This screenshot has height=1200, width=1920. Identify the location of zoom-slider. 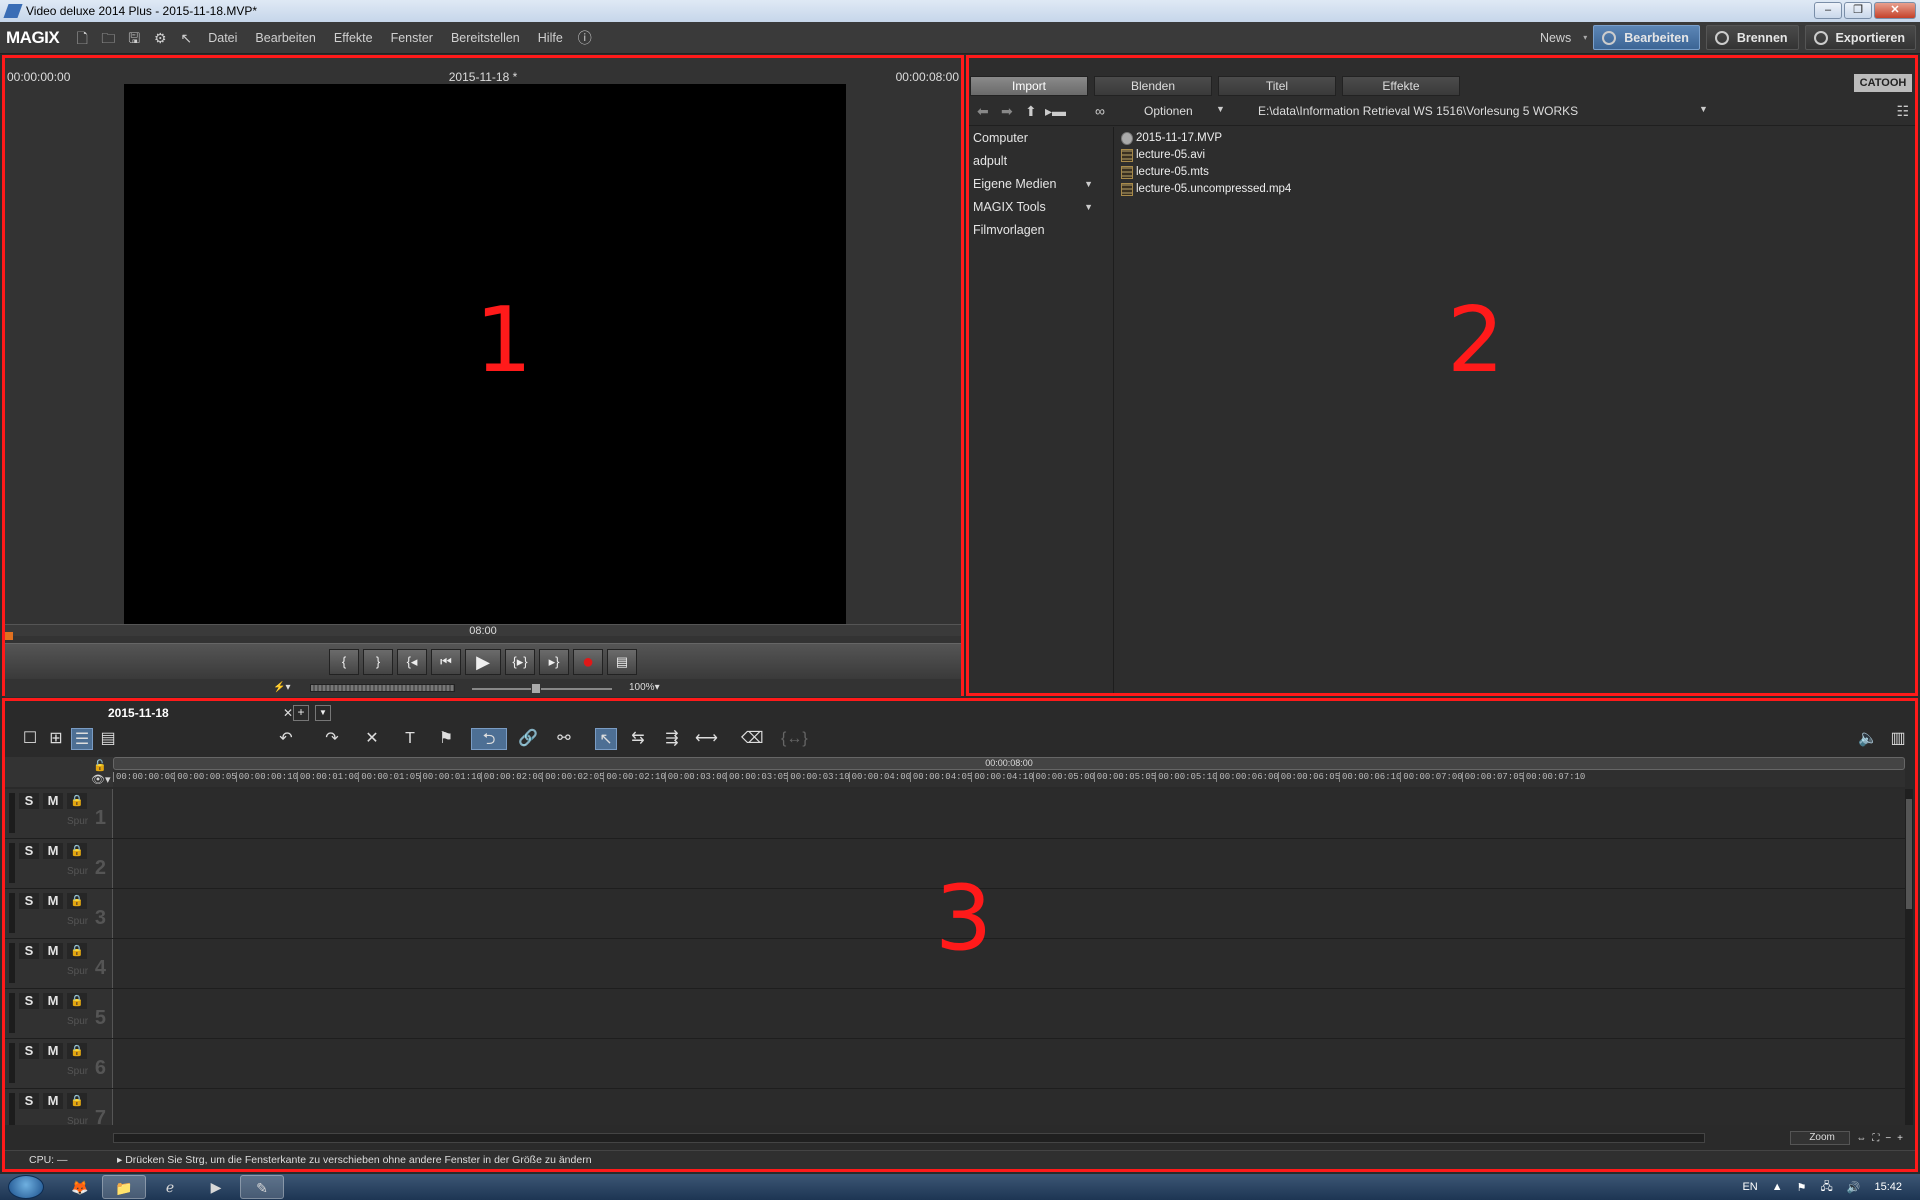
(542, 689).